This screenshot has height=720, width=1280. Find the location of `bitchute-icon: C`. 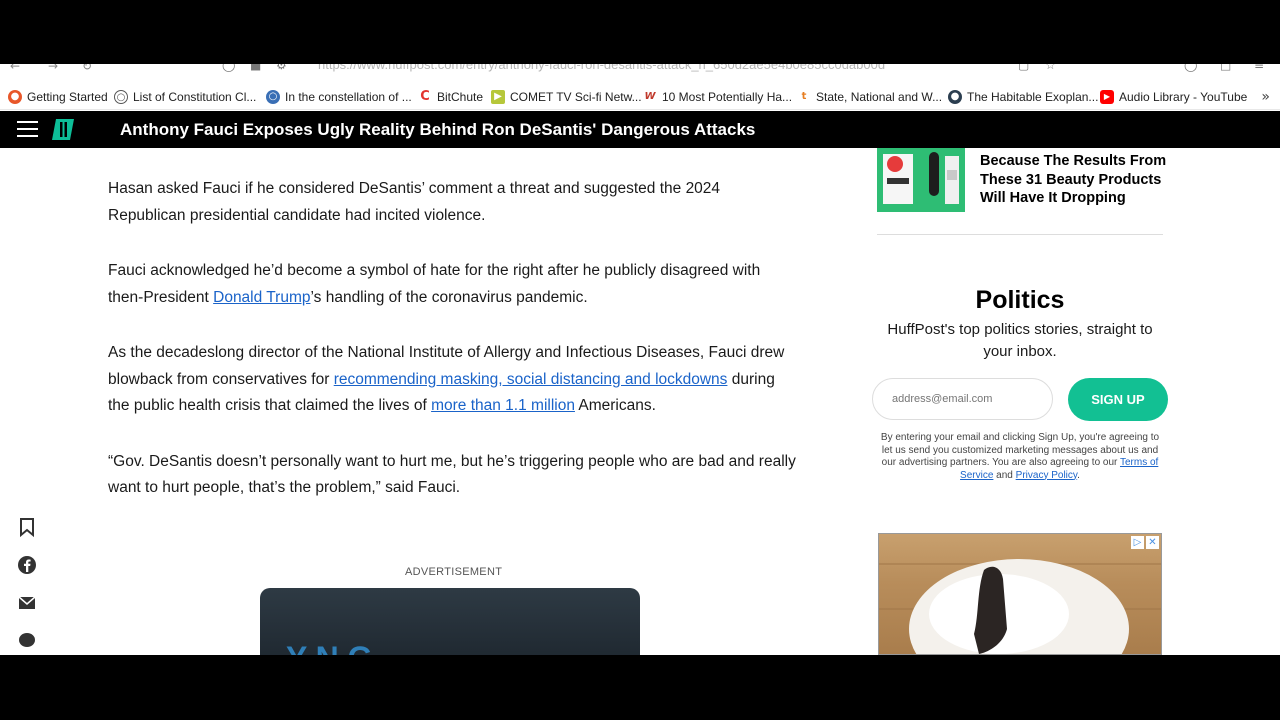

bitchute-icon: C is located at coordinates (425, 96).